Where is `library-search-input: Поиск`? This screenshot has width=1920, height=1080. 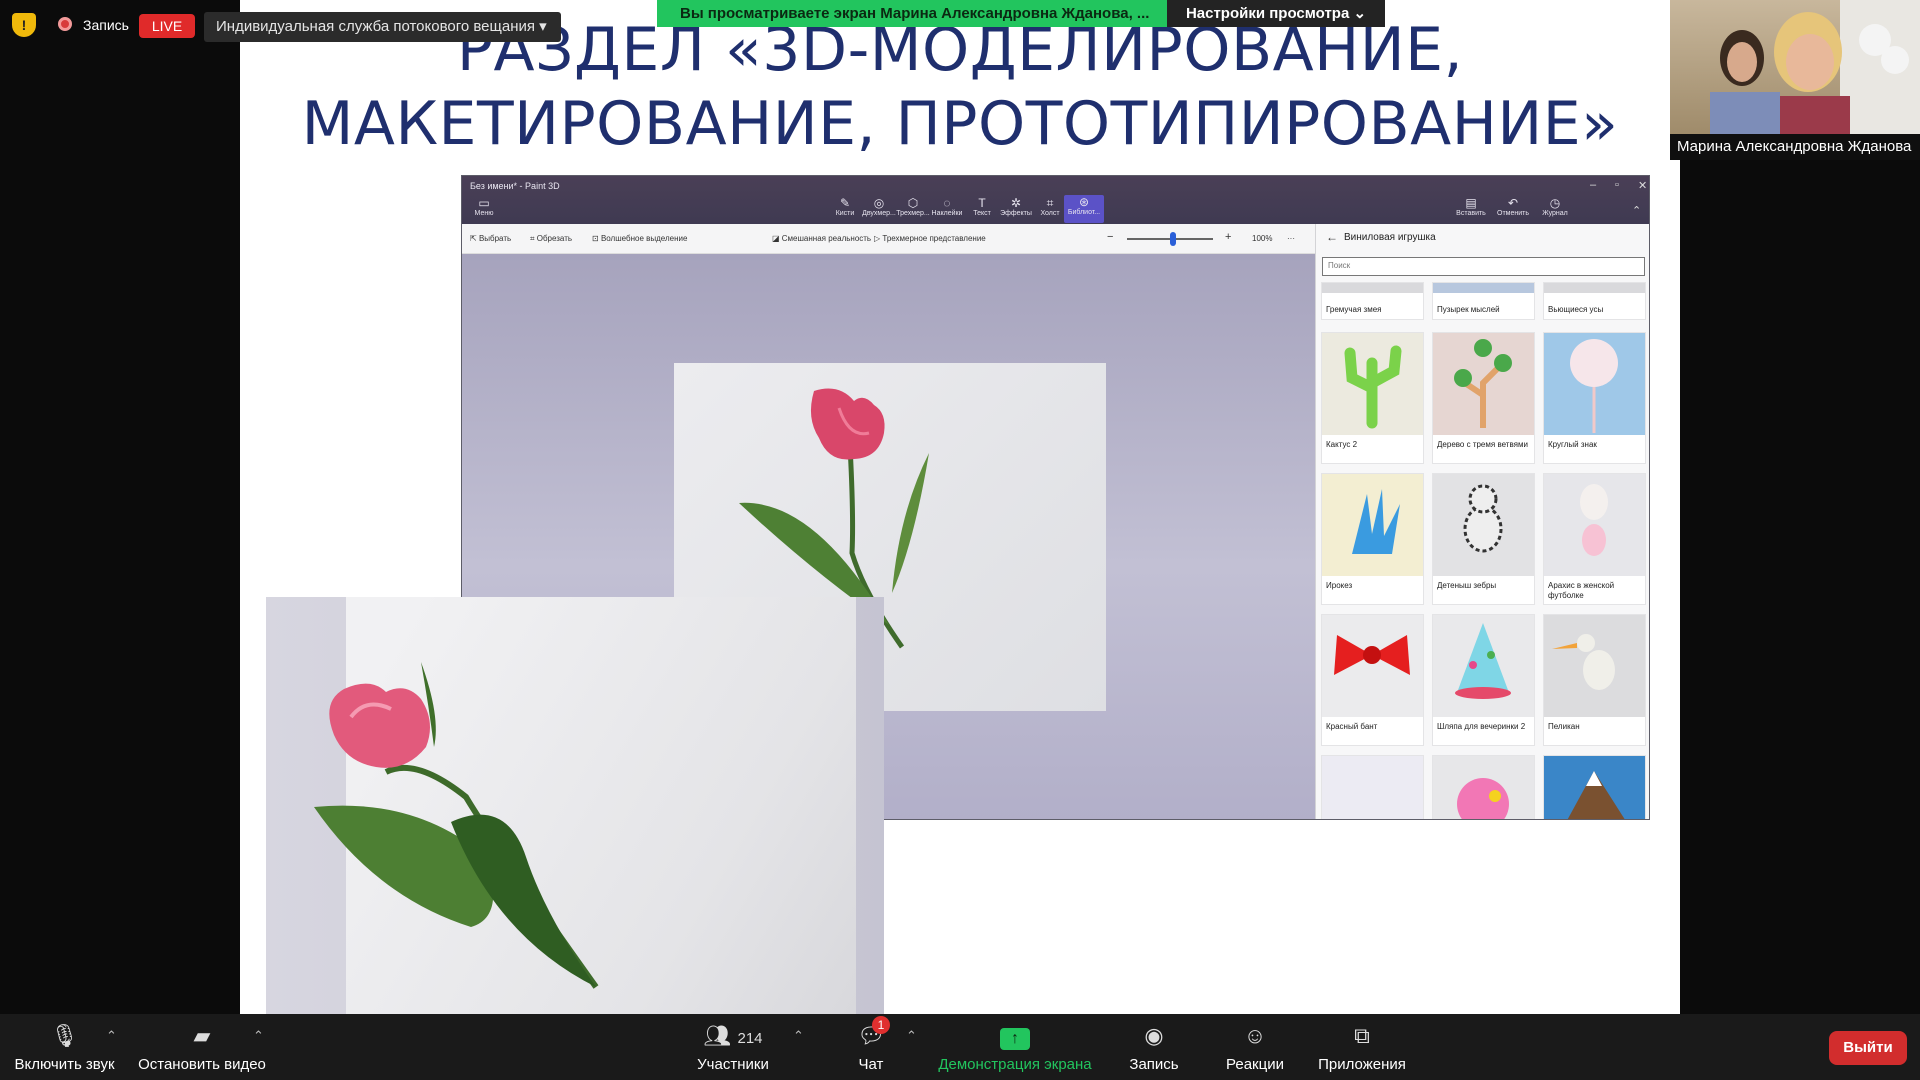 library-search-input: Поиск is located at coordinates (1483, 266).